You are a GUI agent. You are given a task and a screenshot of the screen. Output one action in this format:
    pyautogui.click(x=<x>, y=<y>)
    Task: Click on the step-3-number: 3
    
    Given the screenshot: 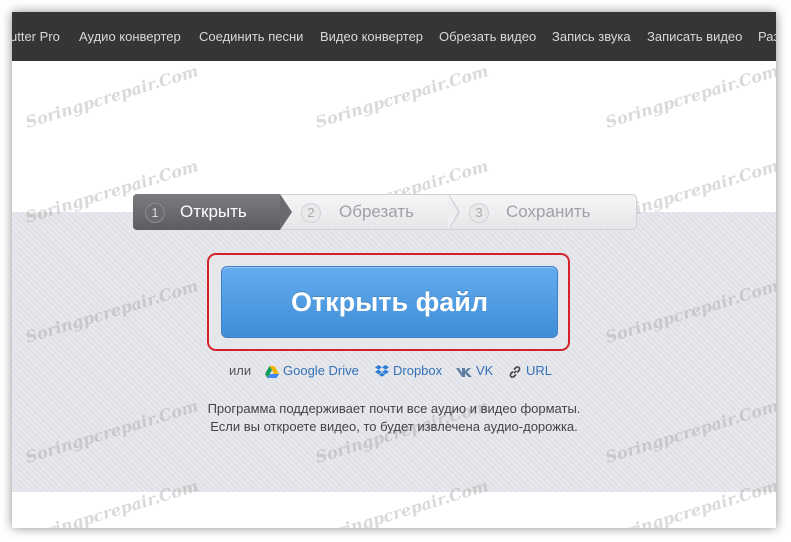 What is the action you would take?
    pyautogui.click(x=479, y=213)
    